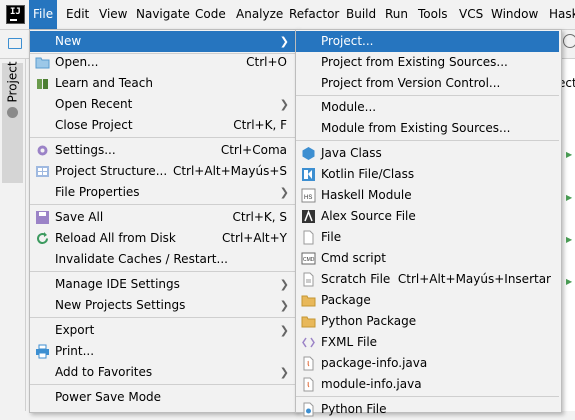 The image size is (575, 420). I want to click on project-tab-label: Project, so click(12, 82).